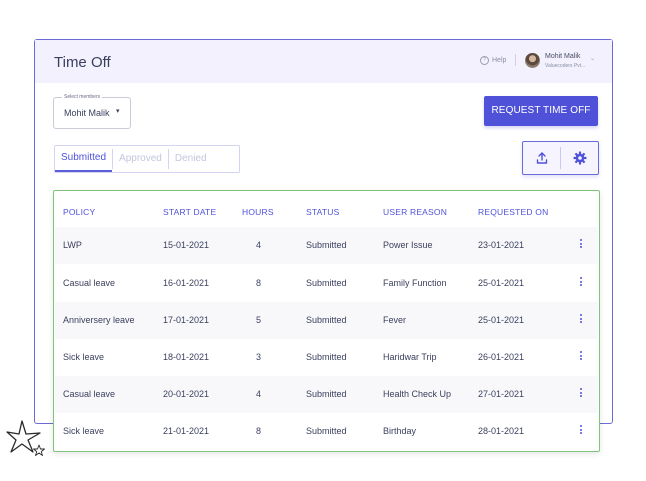  I want to click on cell-start-date: 20-01-2021, so click(186, 394).